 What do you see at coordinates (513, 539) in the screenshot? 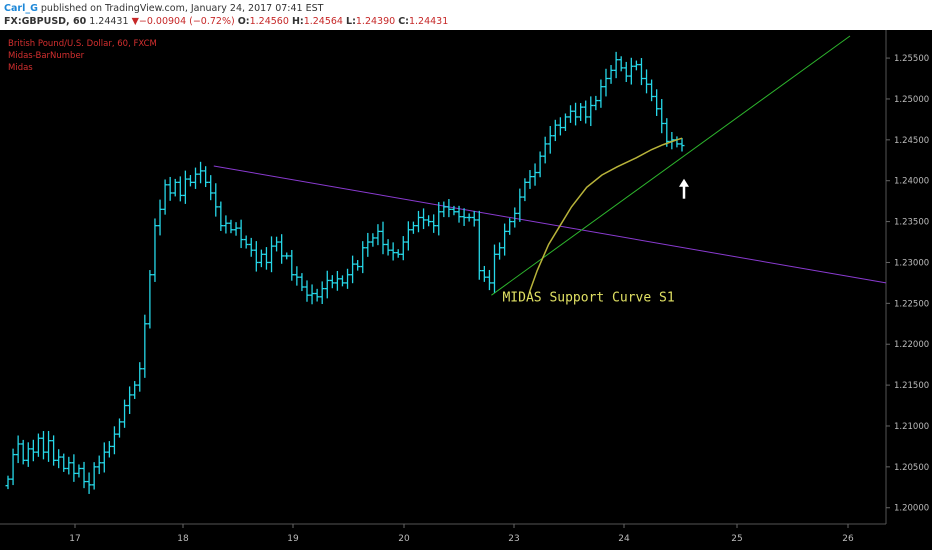
I see `x-tick-label: 23` at bounding box center [513, 539].